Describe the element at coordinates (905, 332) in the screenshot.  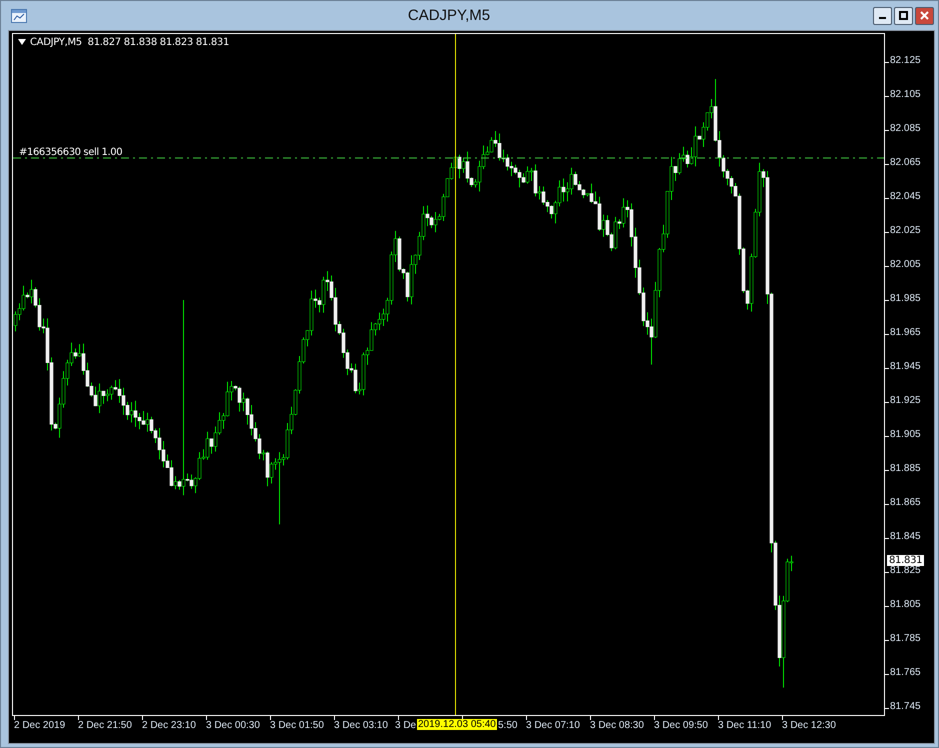
I see `price-label: 81.965` at that location.